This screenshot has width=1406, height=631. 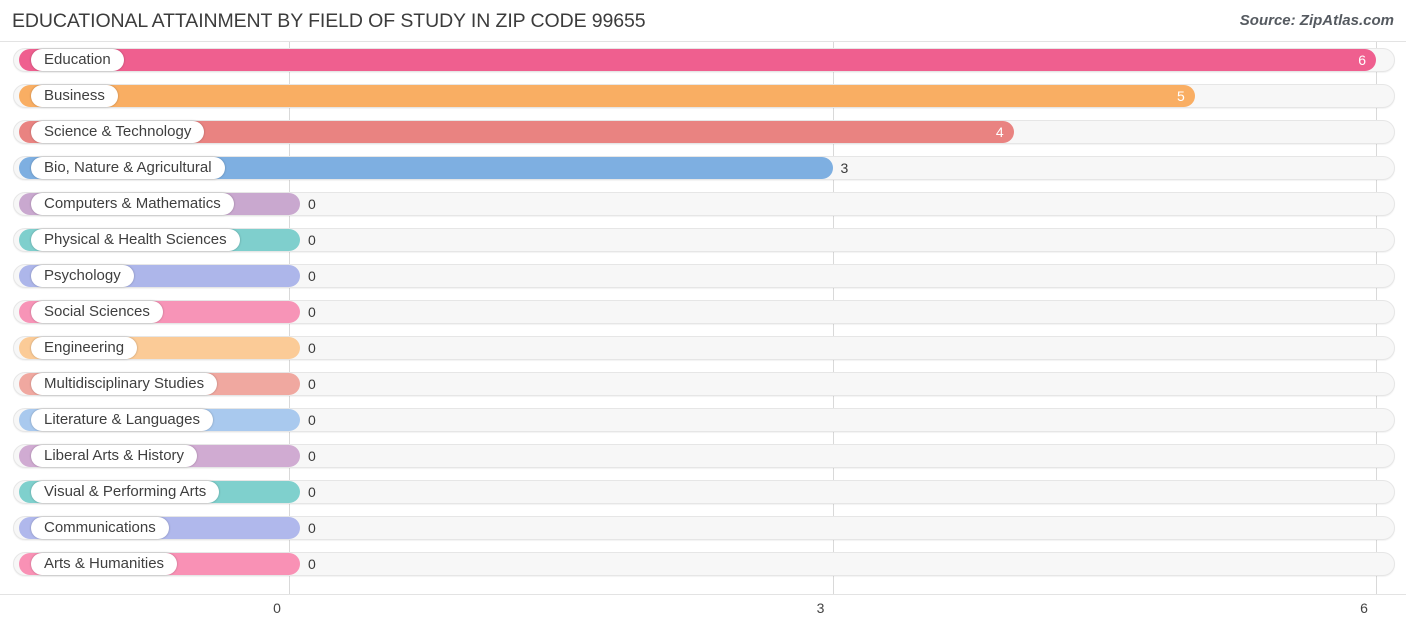 What do you see at coordinates (703, 528) in the screenshot?
I see `bar-row: 0 Communications` at bounding box center [703, 528].